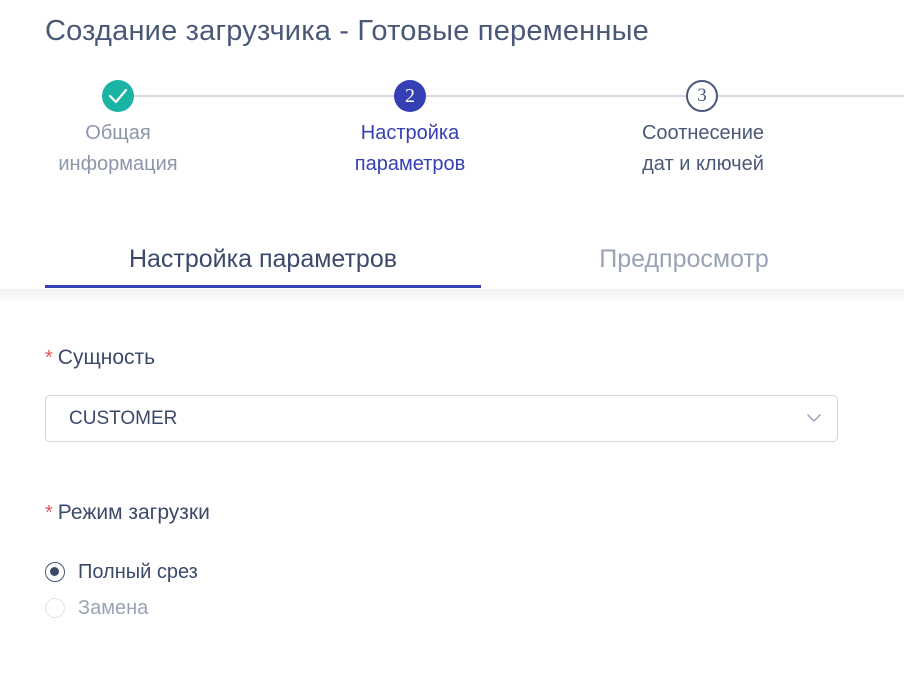 The image size is (904, 689). What do you see at coordinates (410, 133) in the screenshot?
I see `step-2-label-line1: Настройка` at bounding box center [410, 133].